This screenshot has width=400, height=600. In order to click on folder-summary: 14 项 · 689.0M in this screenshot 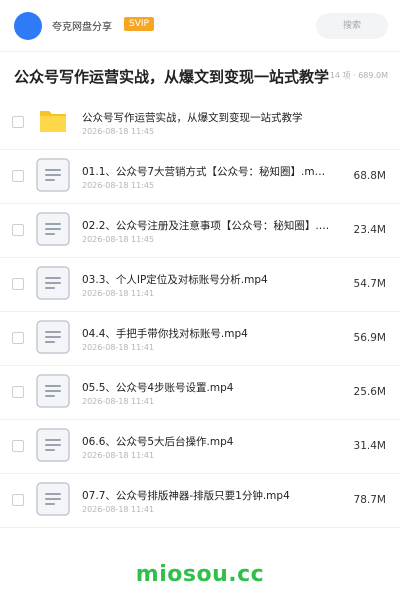, I will do `click(358, 75)`.